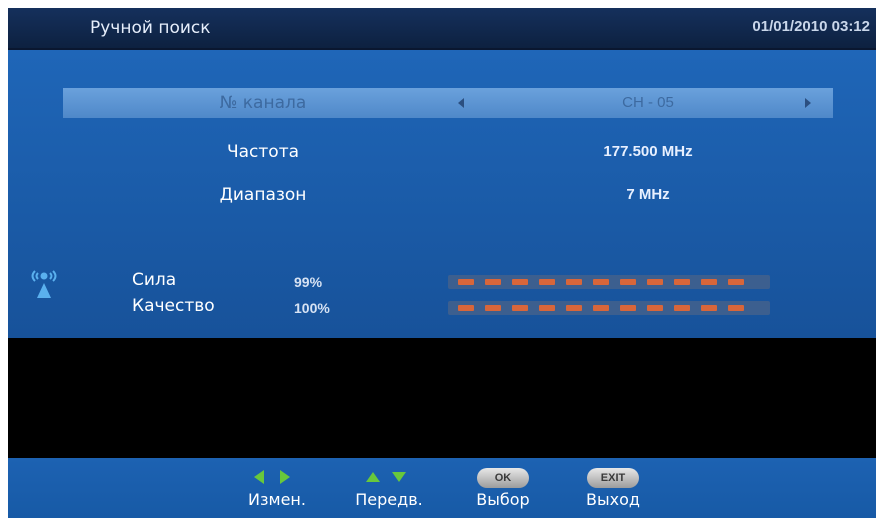  Describe the element at coordinates (503, 478) in the screenshot. I see `ok-button-icon: OK` at that location.